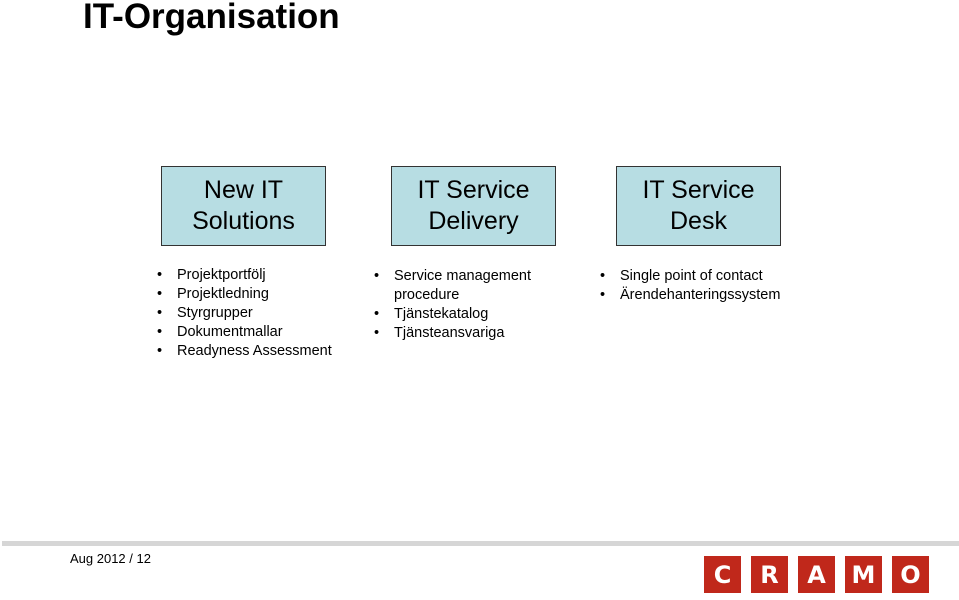 The height and width of the screenshot is (600, 959). Describe the element at coordinates (698, 221) in the screenshot. I see `heading-line: Desk` at that location.